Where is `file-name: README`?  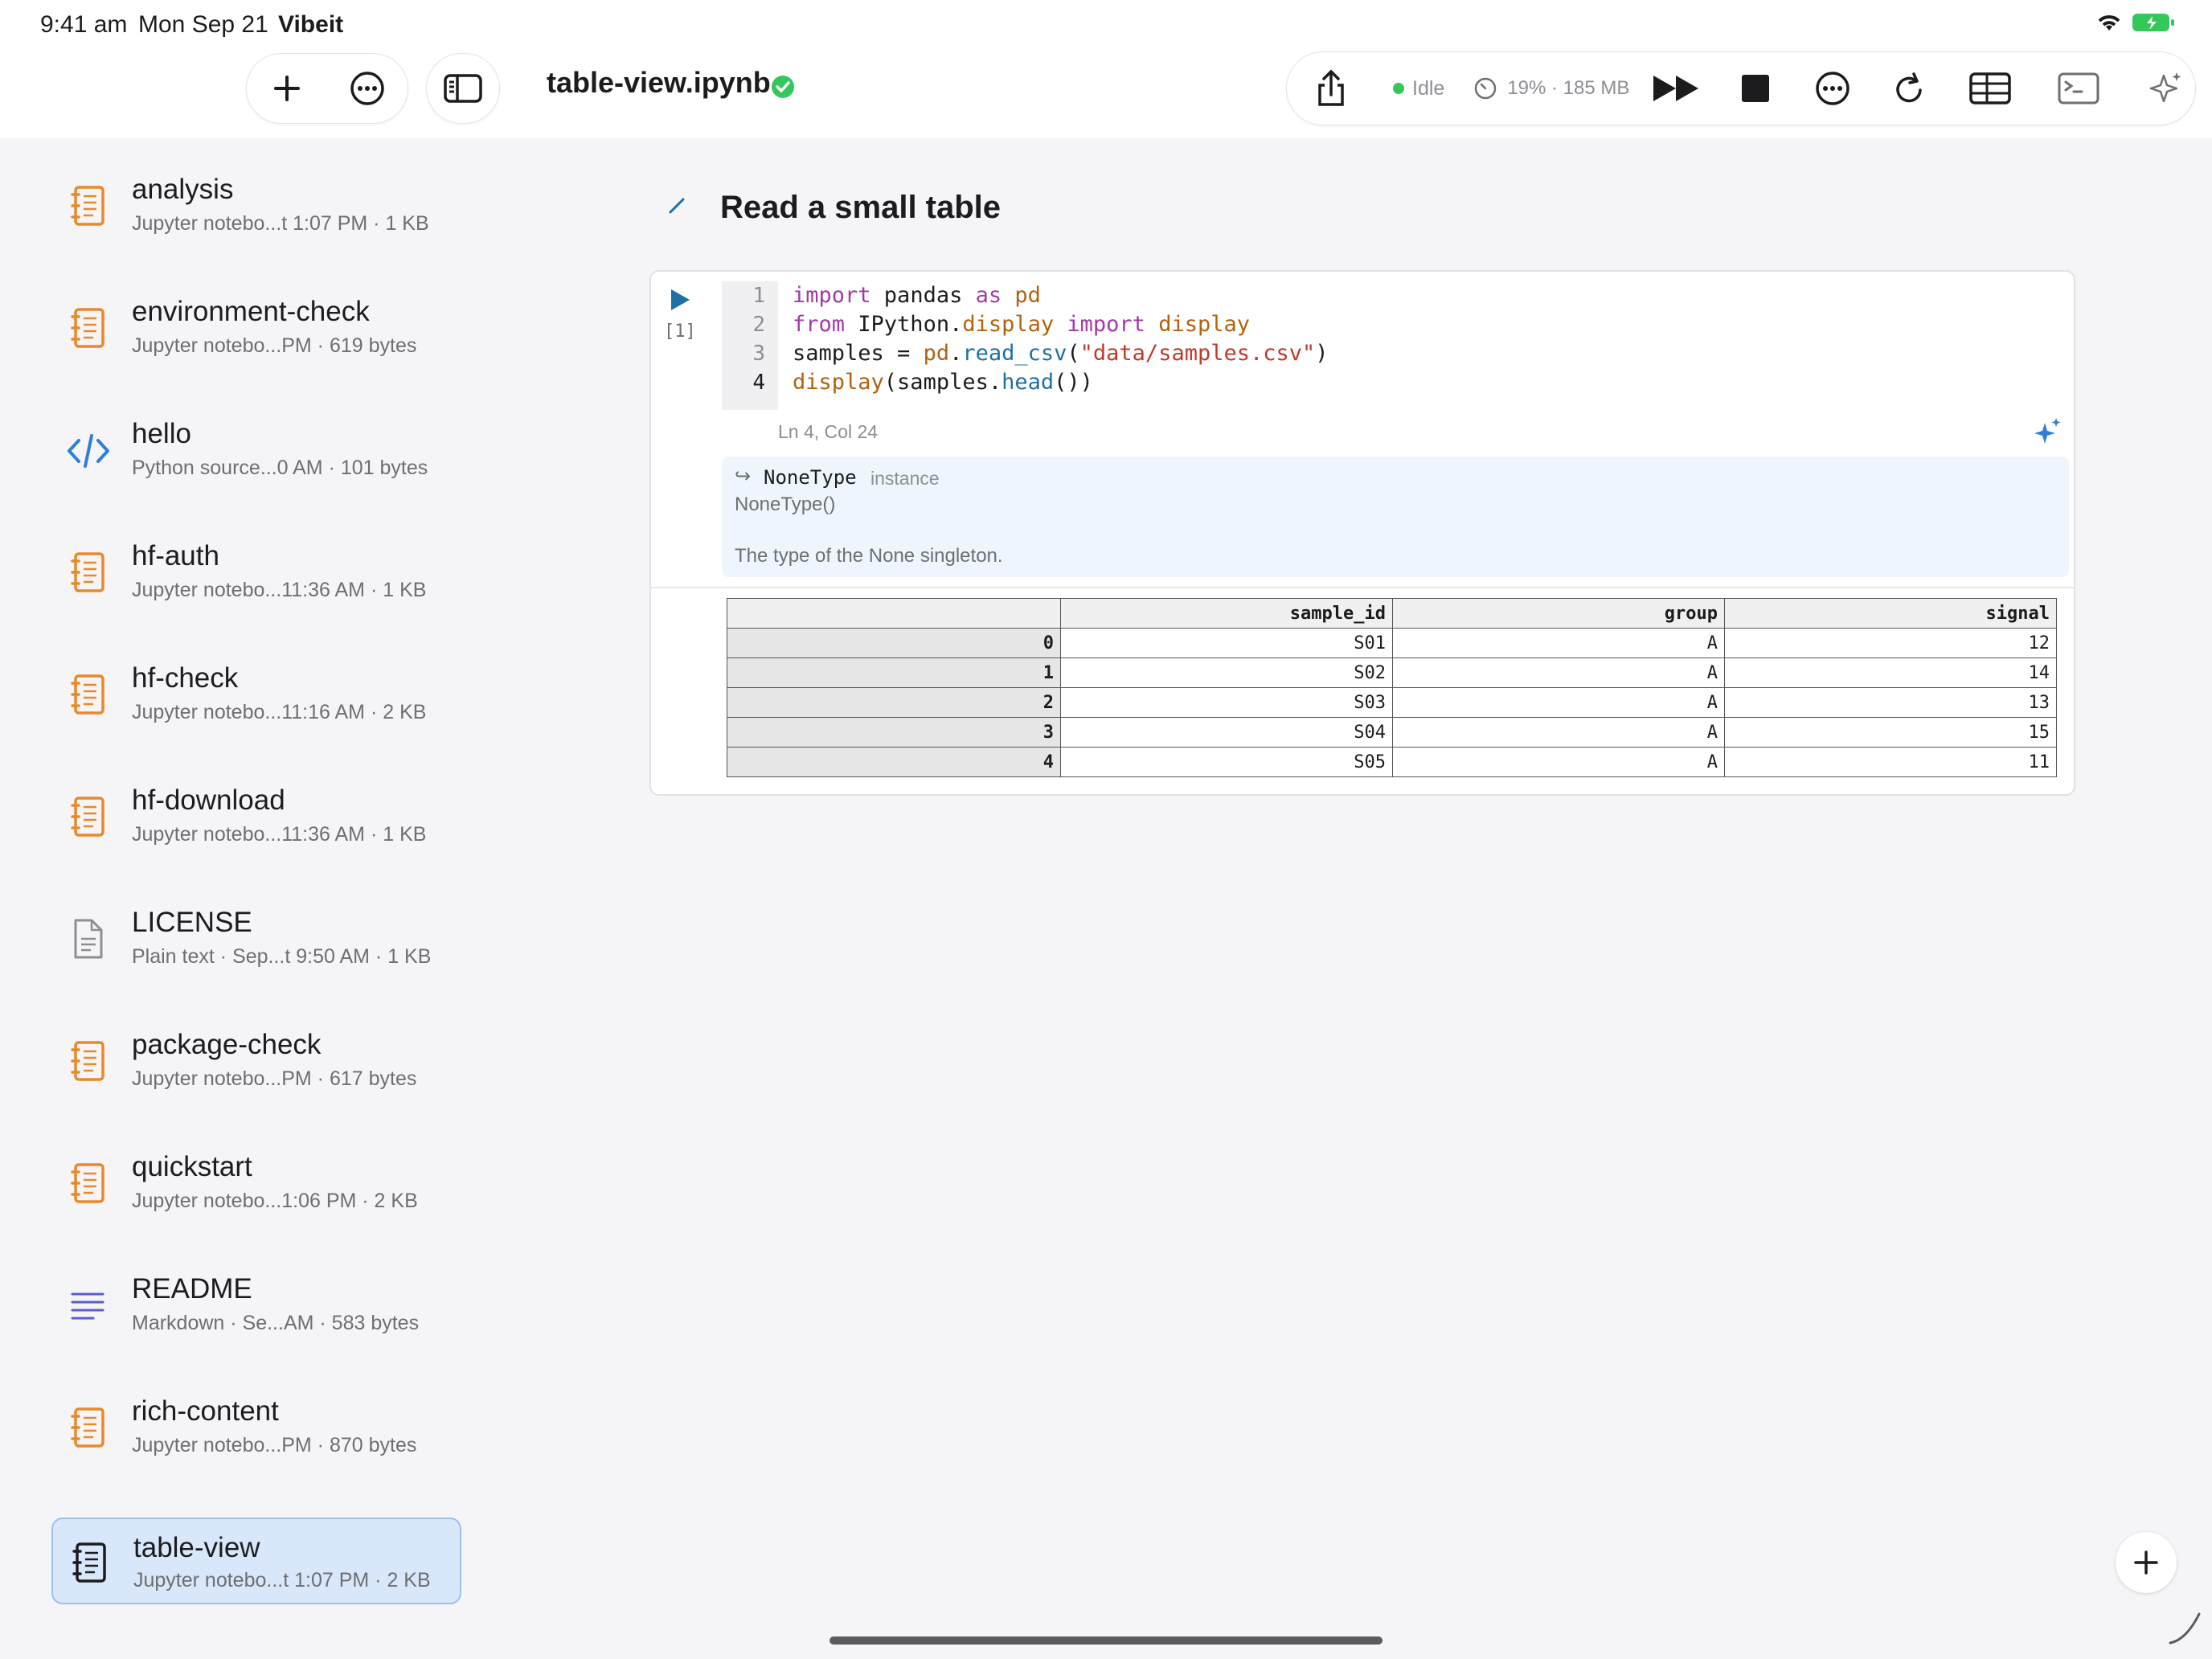 file-name: README is located at coordinates (192, 1289).